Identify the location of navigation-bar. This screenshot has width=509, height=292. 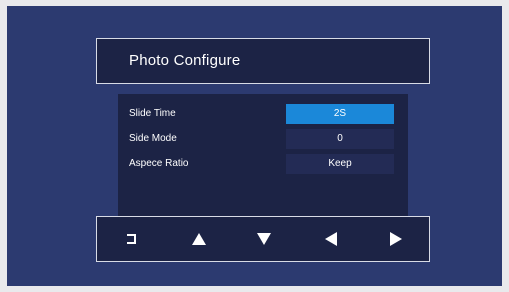
(263, 239).